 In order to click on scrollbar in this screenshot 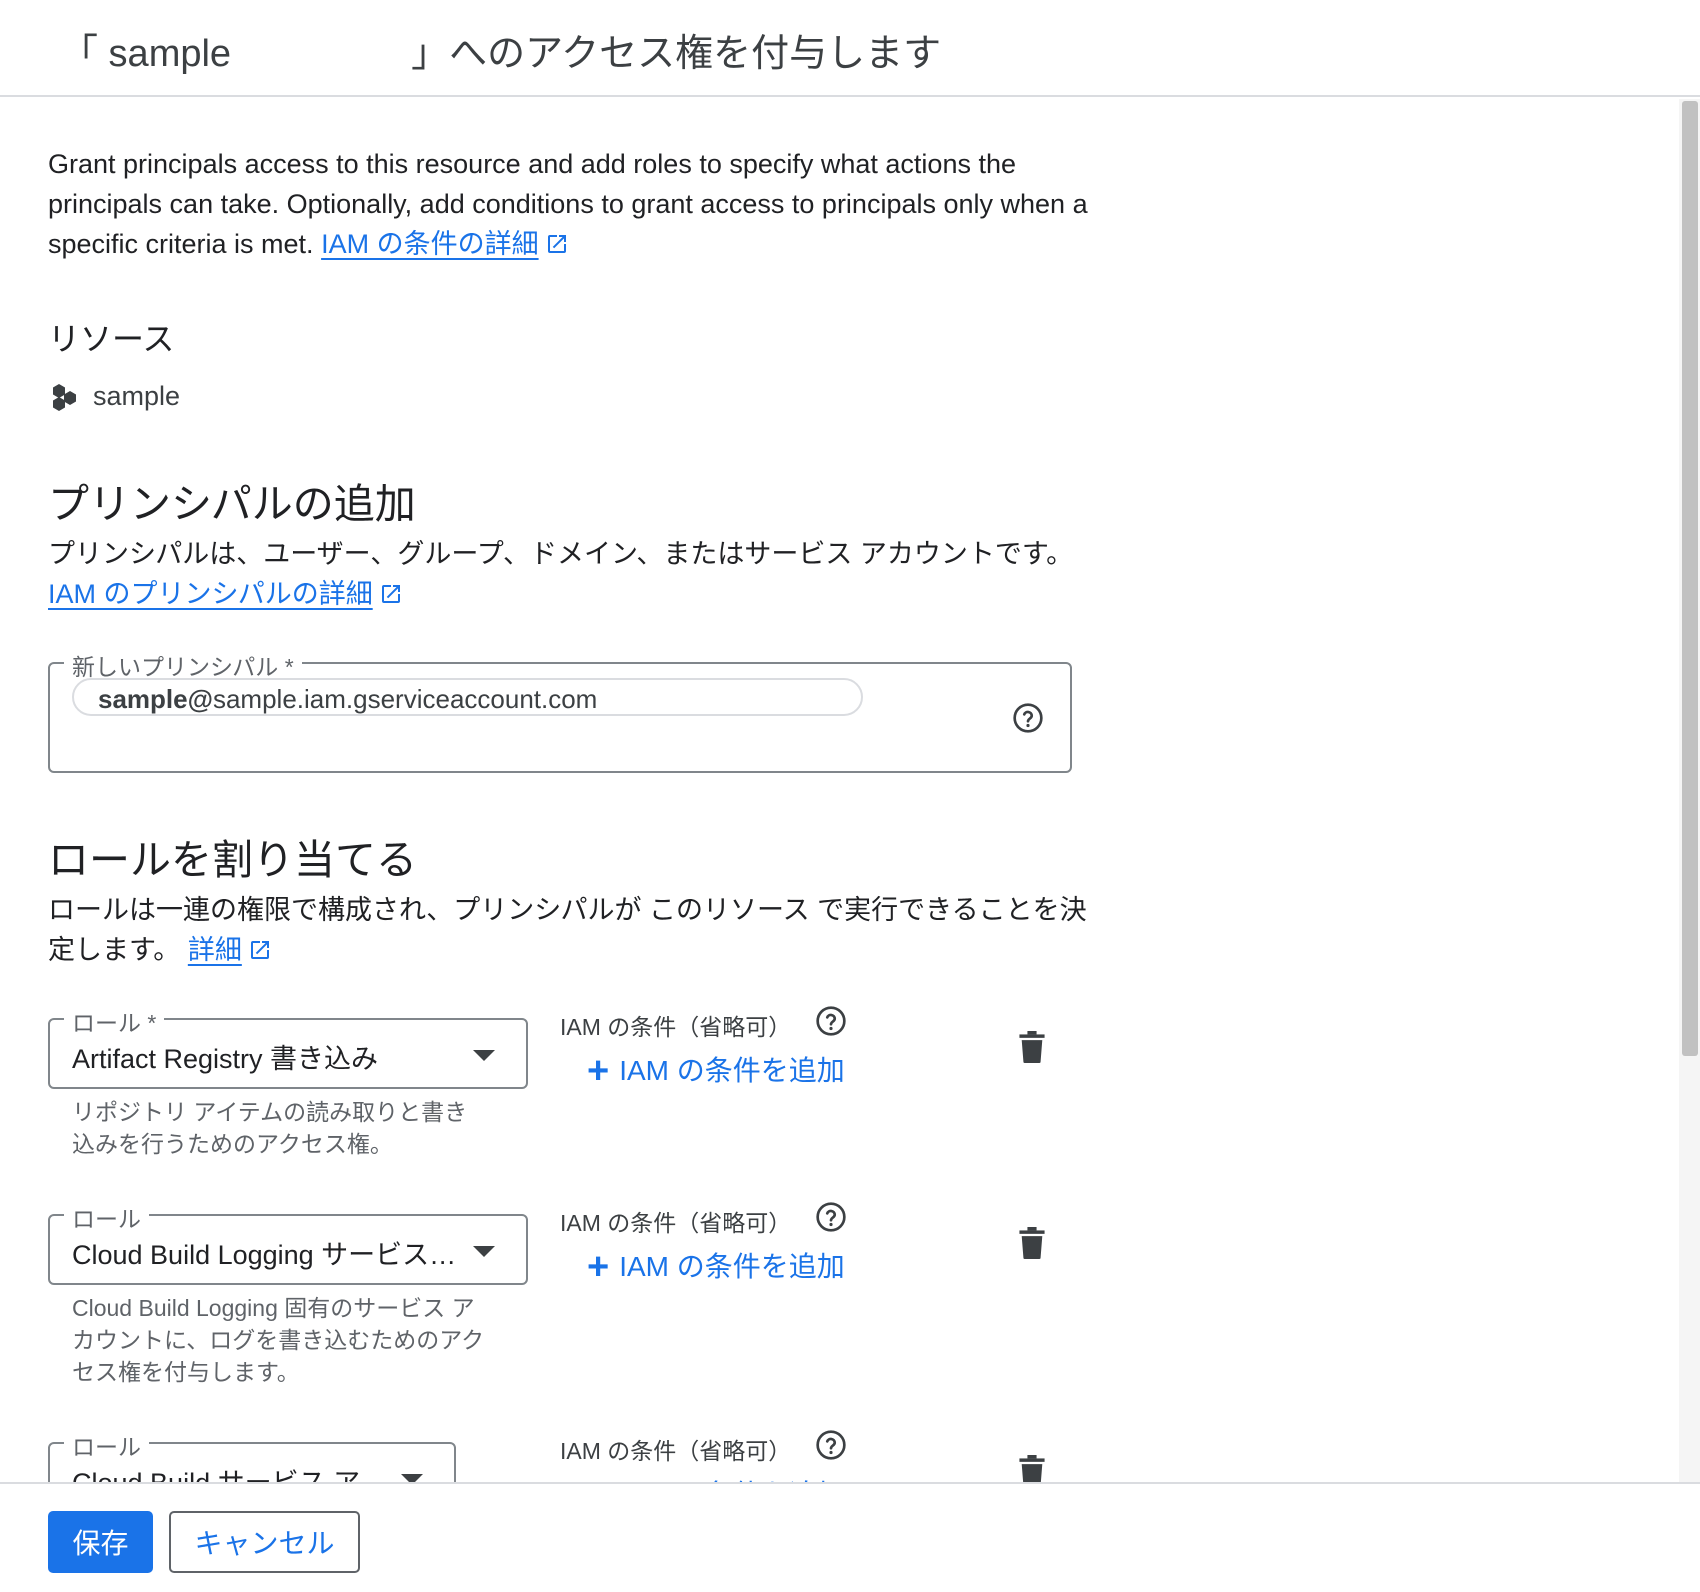, I will do `click(1689, 790)`.